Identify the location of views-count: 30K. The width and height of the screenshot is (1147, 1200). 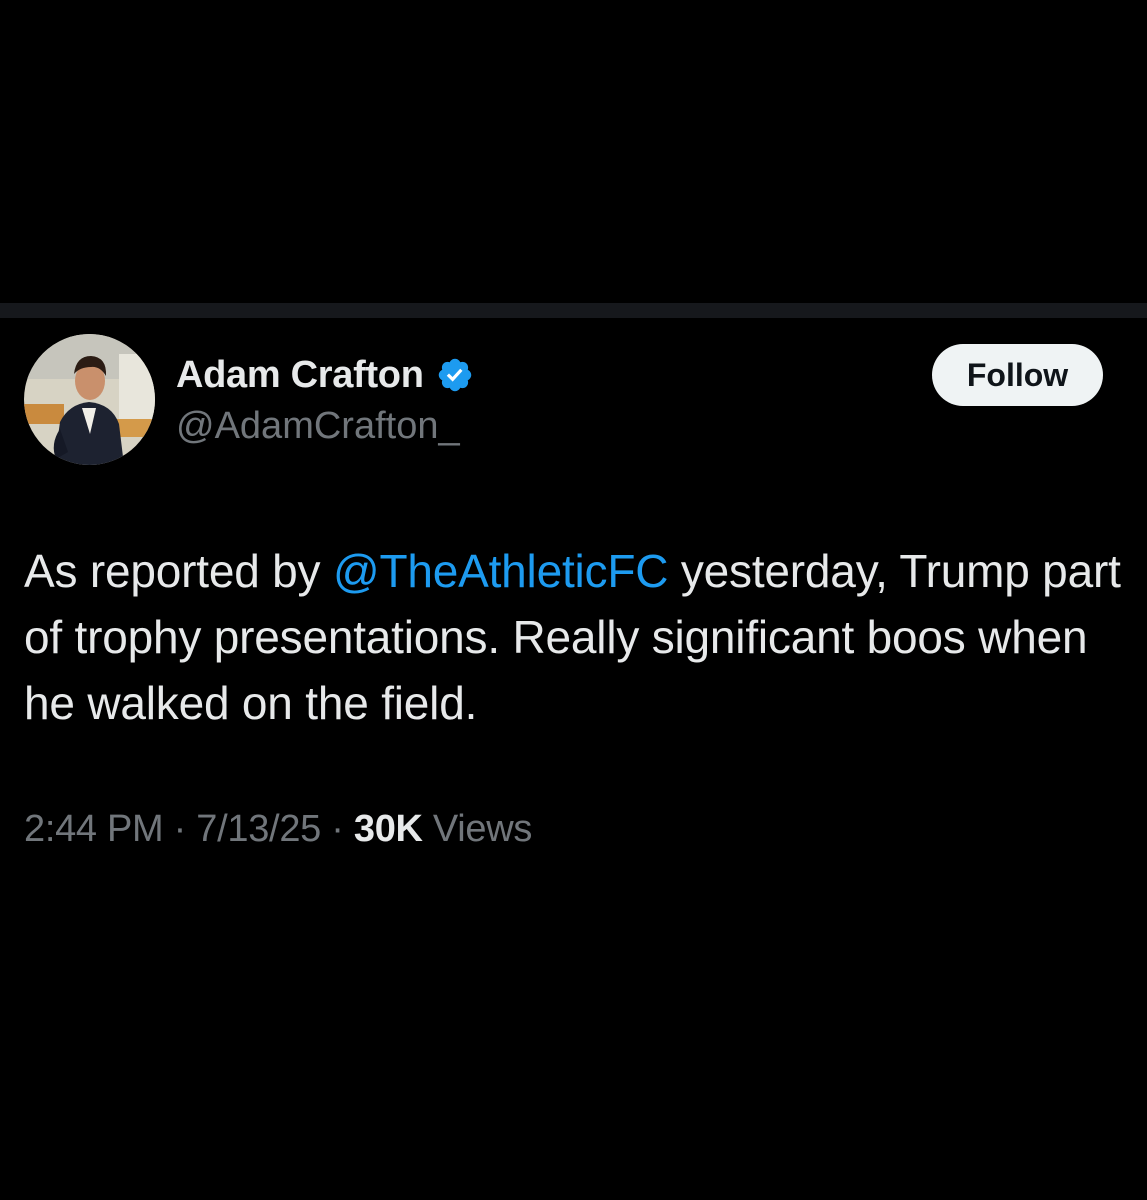
(388, 829).